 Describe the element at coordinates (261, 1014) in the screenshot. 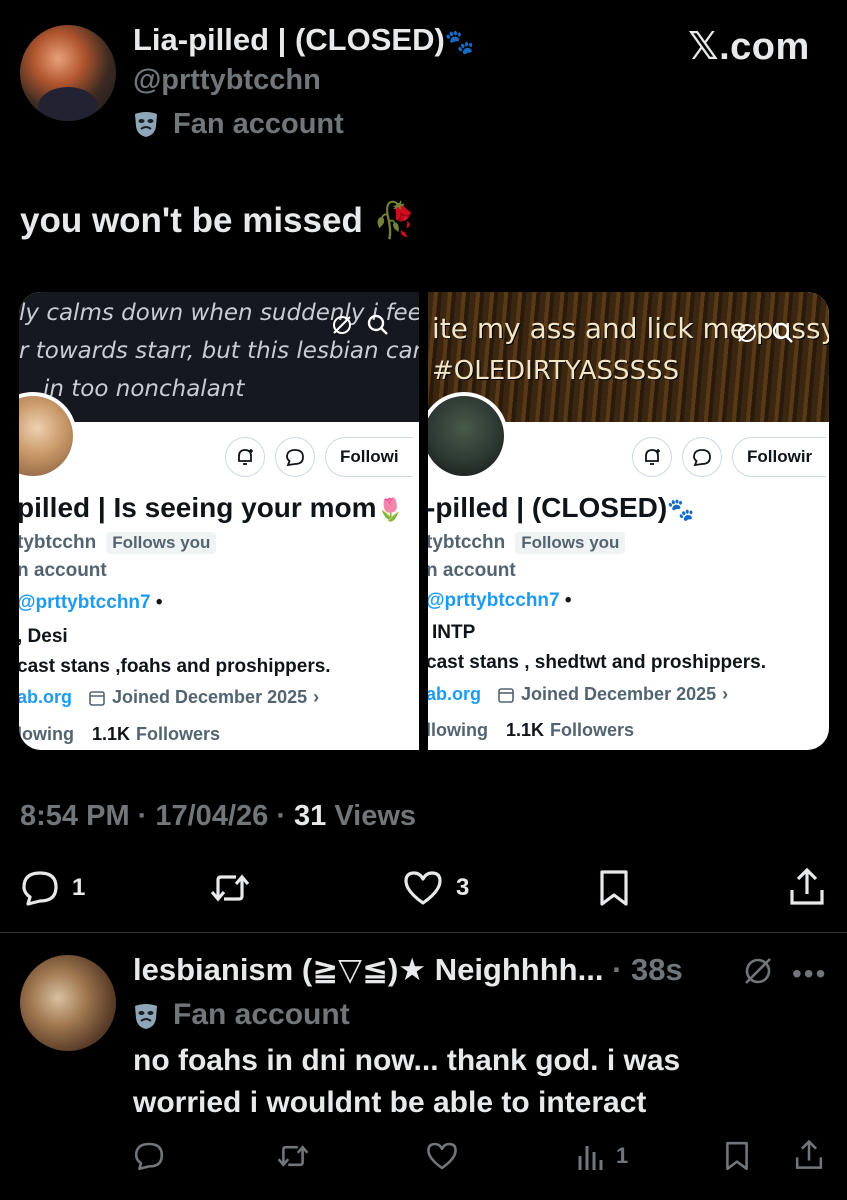

I see `reply-account-label: Fan account` at that location.